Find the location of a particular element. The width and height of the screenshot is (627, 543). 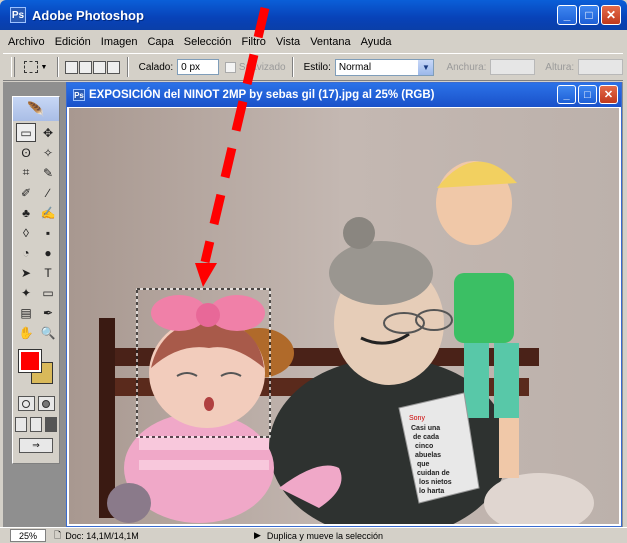

imageready-icon: ⇒ is located at coordinates (36, 445).